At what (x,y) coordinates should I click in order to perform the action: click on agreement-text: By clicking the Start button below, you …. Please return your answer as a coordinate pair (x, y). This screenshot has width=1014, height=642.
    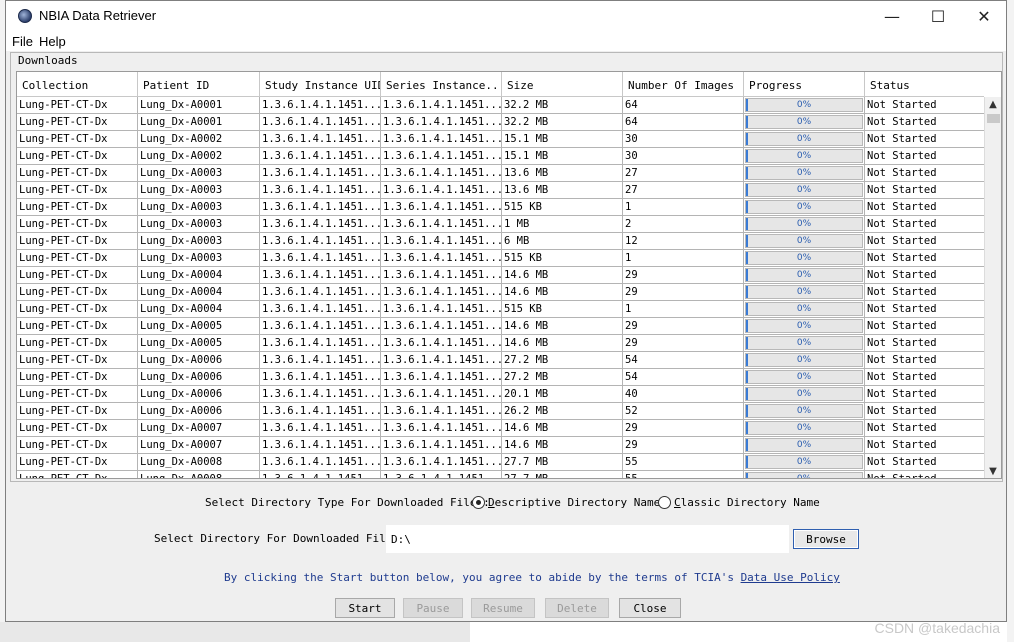
    Looking at the image, I should click on (532, 577).